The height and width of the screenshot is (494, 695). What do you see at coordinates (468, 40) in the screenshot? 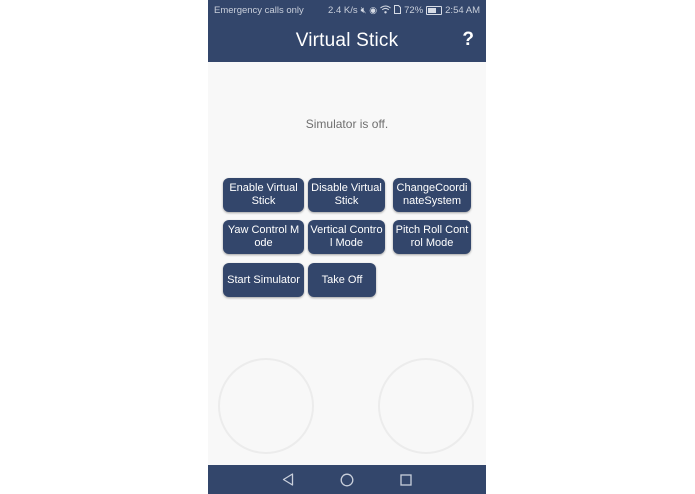
I see `help-button: ?` at bounding box center [468, 40].